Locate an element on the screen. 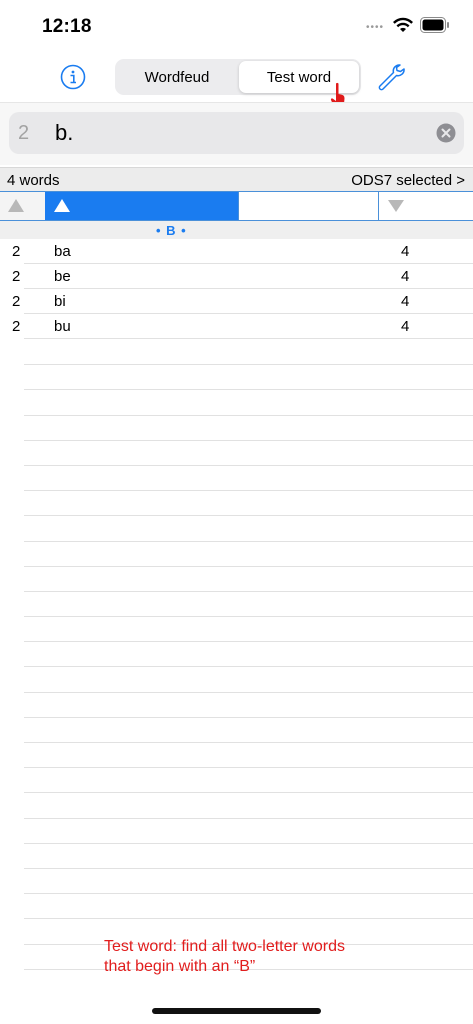 Image resolution: width=473 pixels, height=1024 pixels. sort-bar is located at coordinates (236, 206).